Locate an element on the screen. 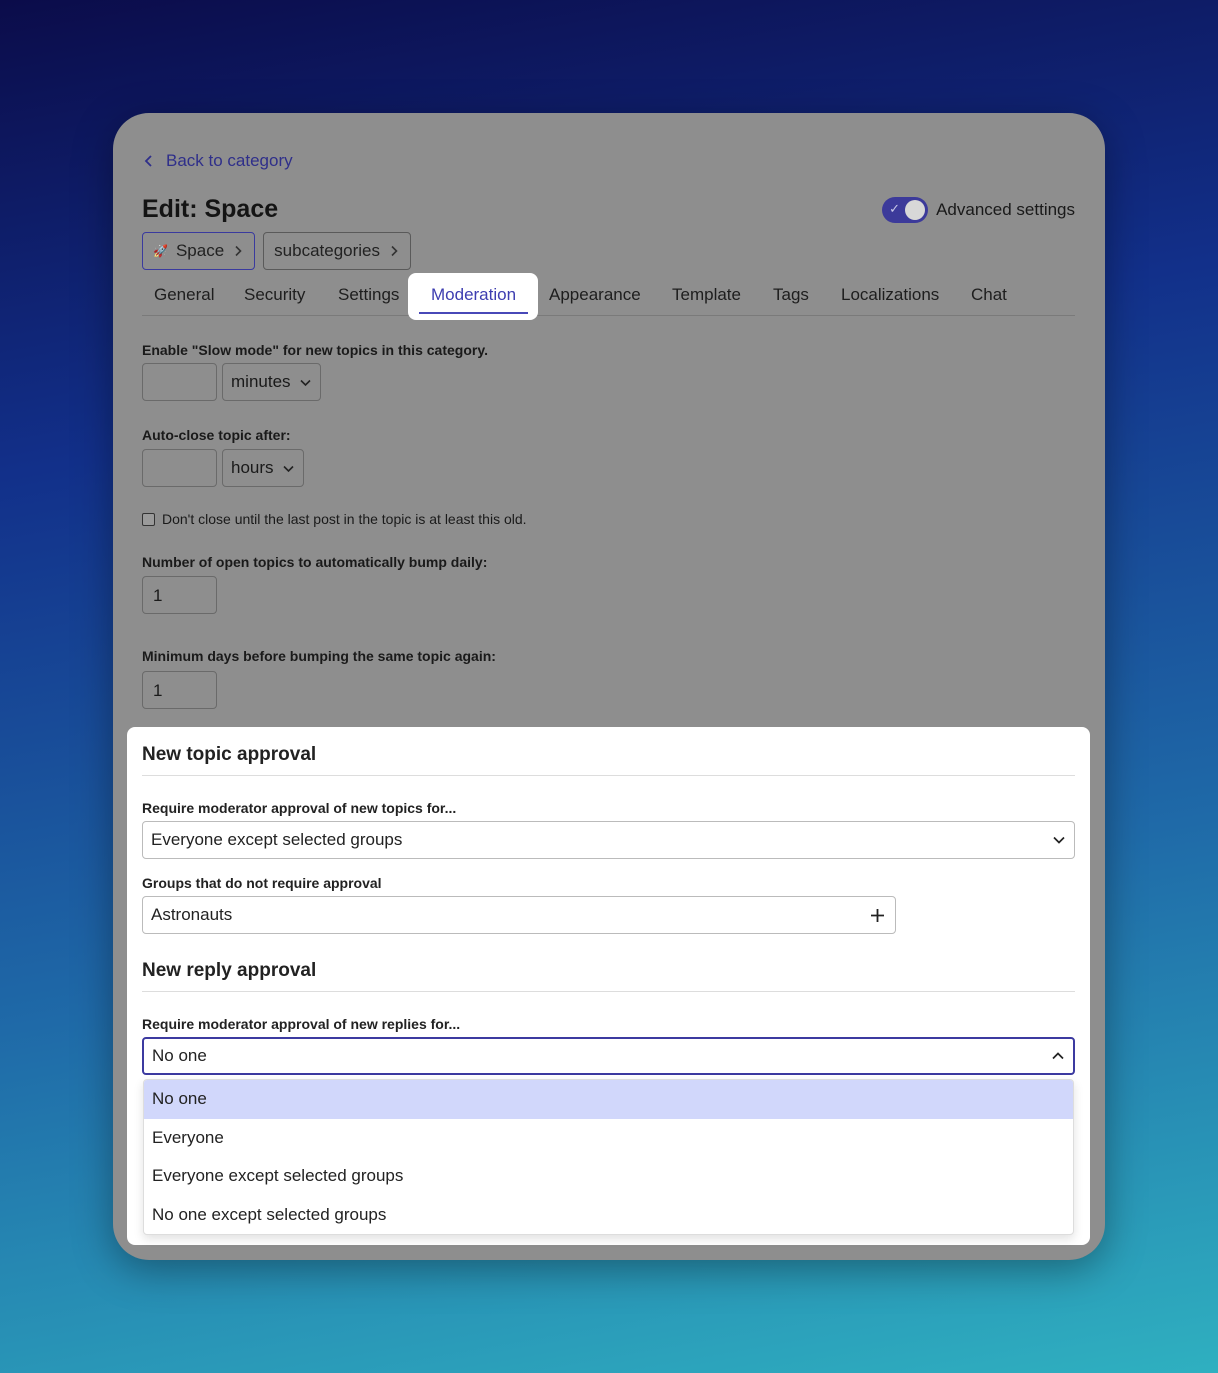  add-group-button is located at coordinates (877, 915).